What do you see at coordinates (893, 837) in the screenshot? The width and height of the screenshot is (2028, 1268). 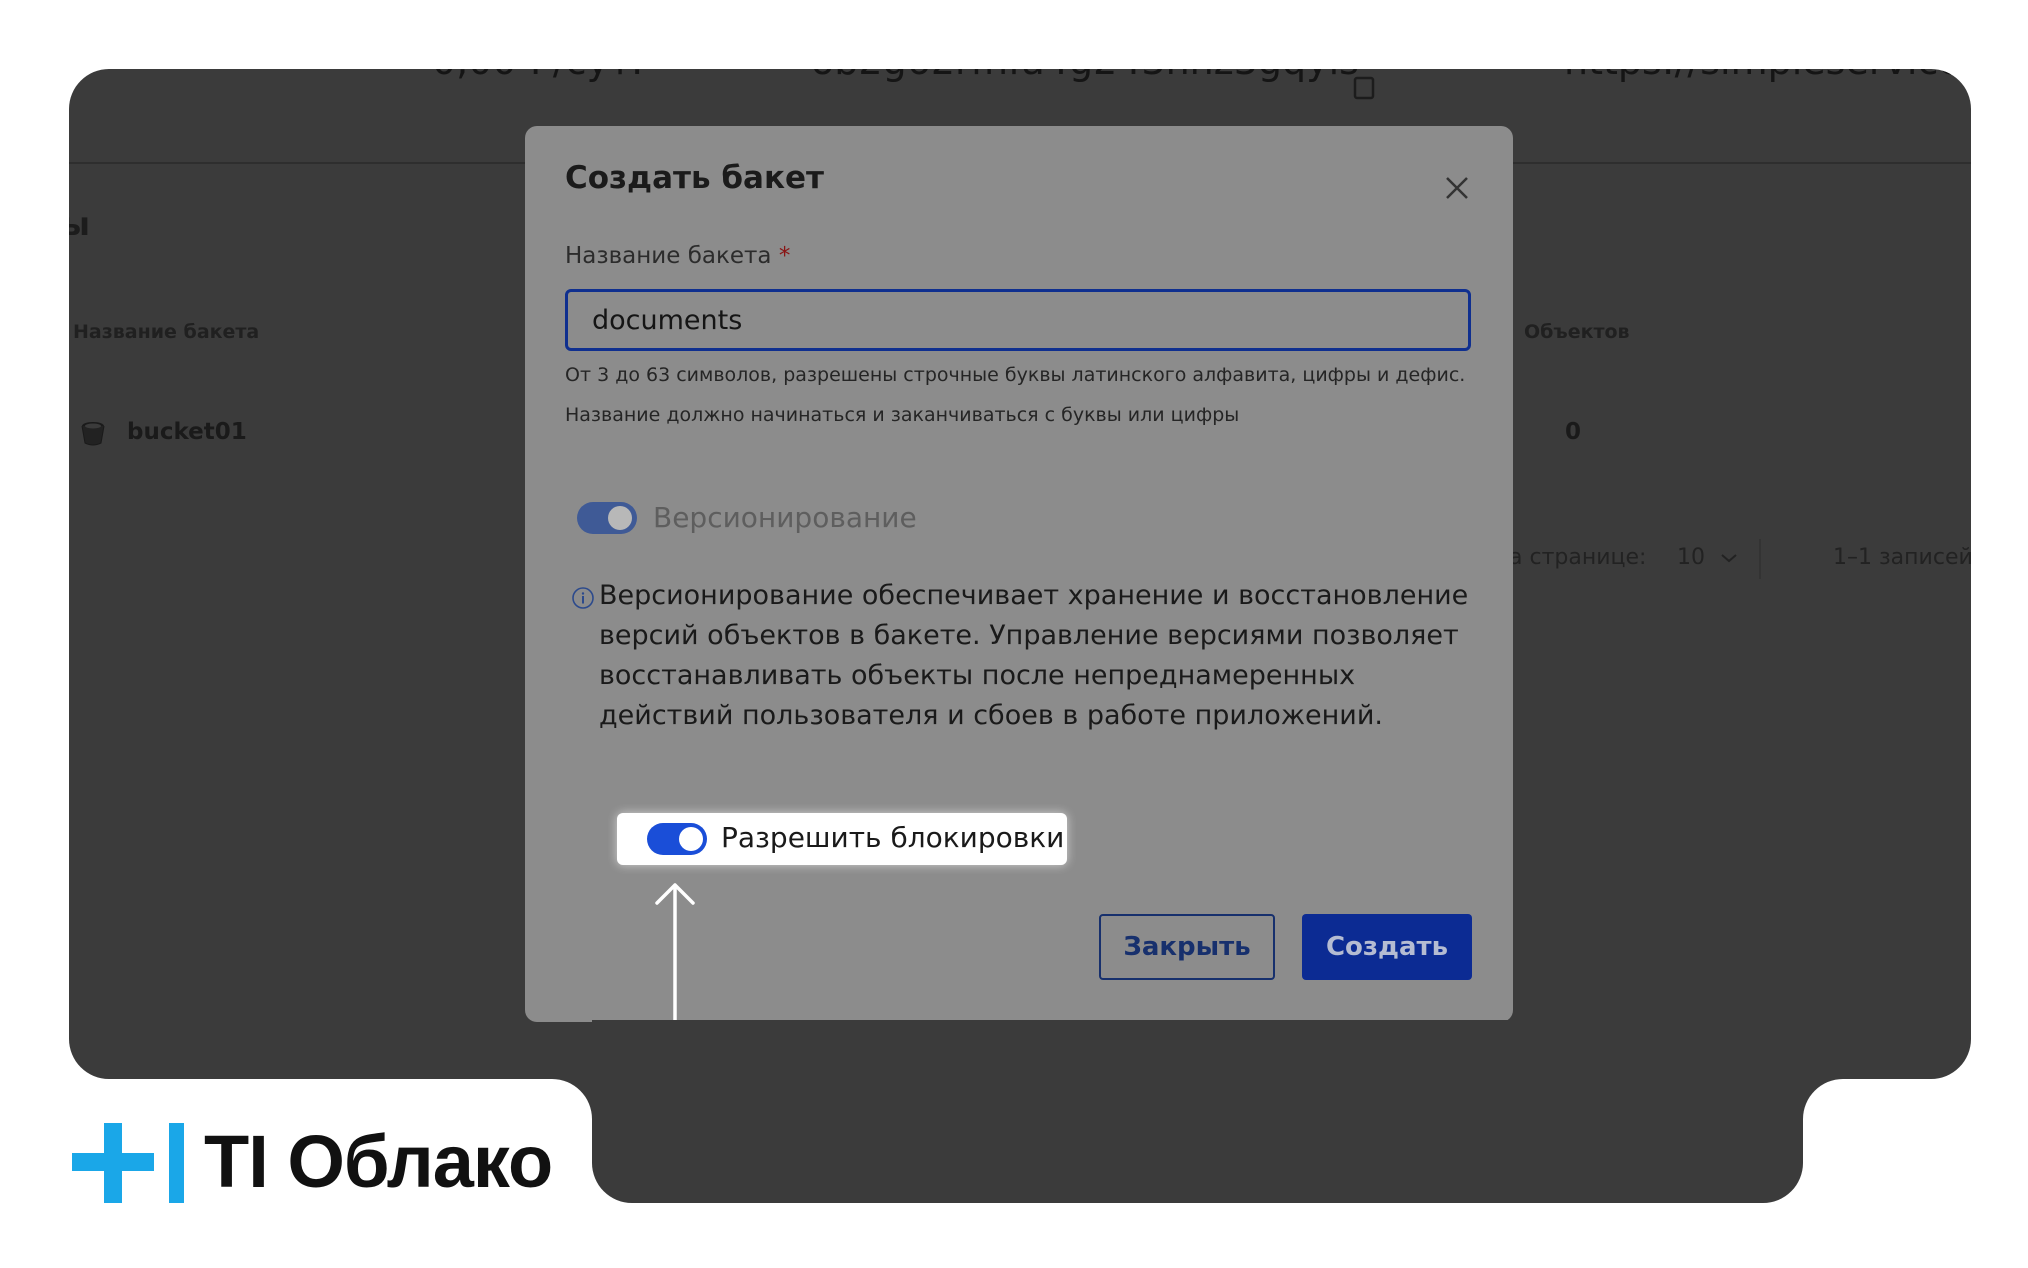 I see `locks-label: Разрешить блокировки` at bounding box center [893, 837].